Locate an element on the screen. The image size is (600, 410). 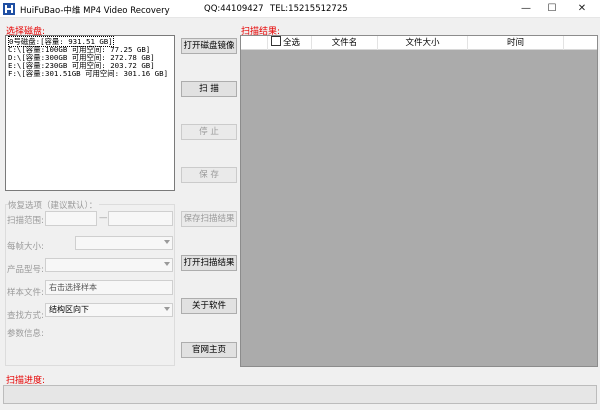
save-button: 保 存 is located at coordinates (209, 175).